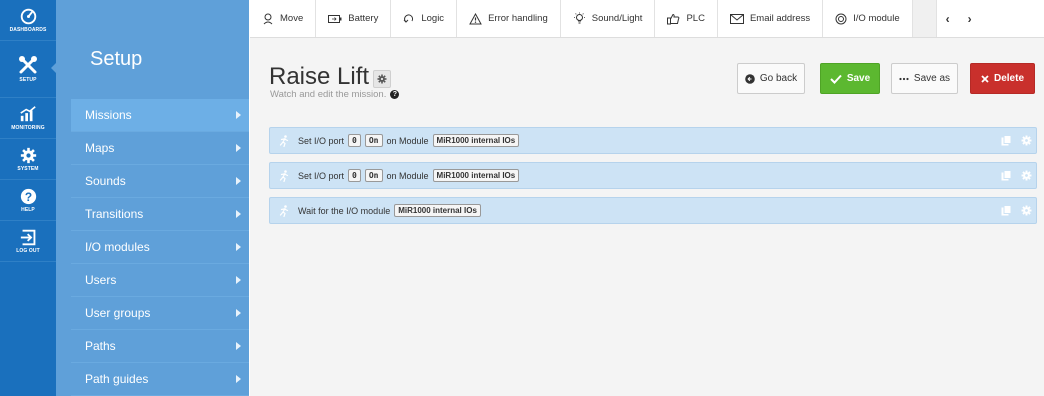  Describe the element at coordinates (518, 18) in the screenshot. I see `toolbar-error-handling-label: Error handling` at that location.